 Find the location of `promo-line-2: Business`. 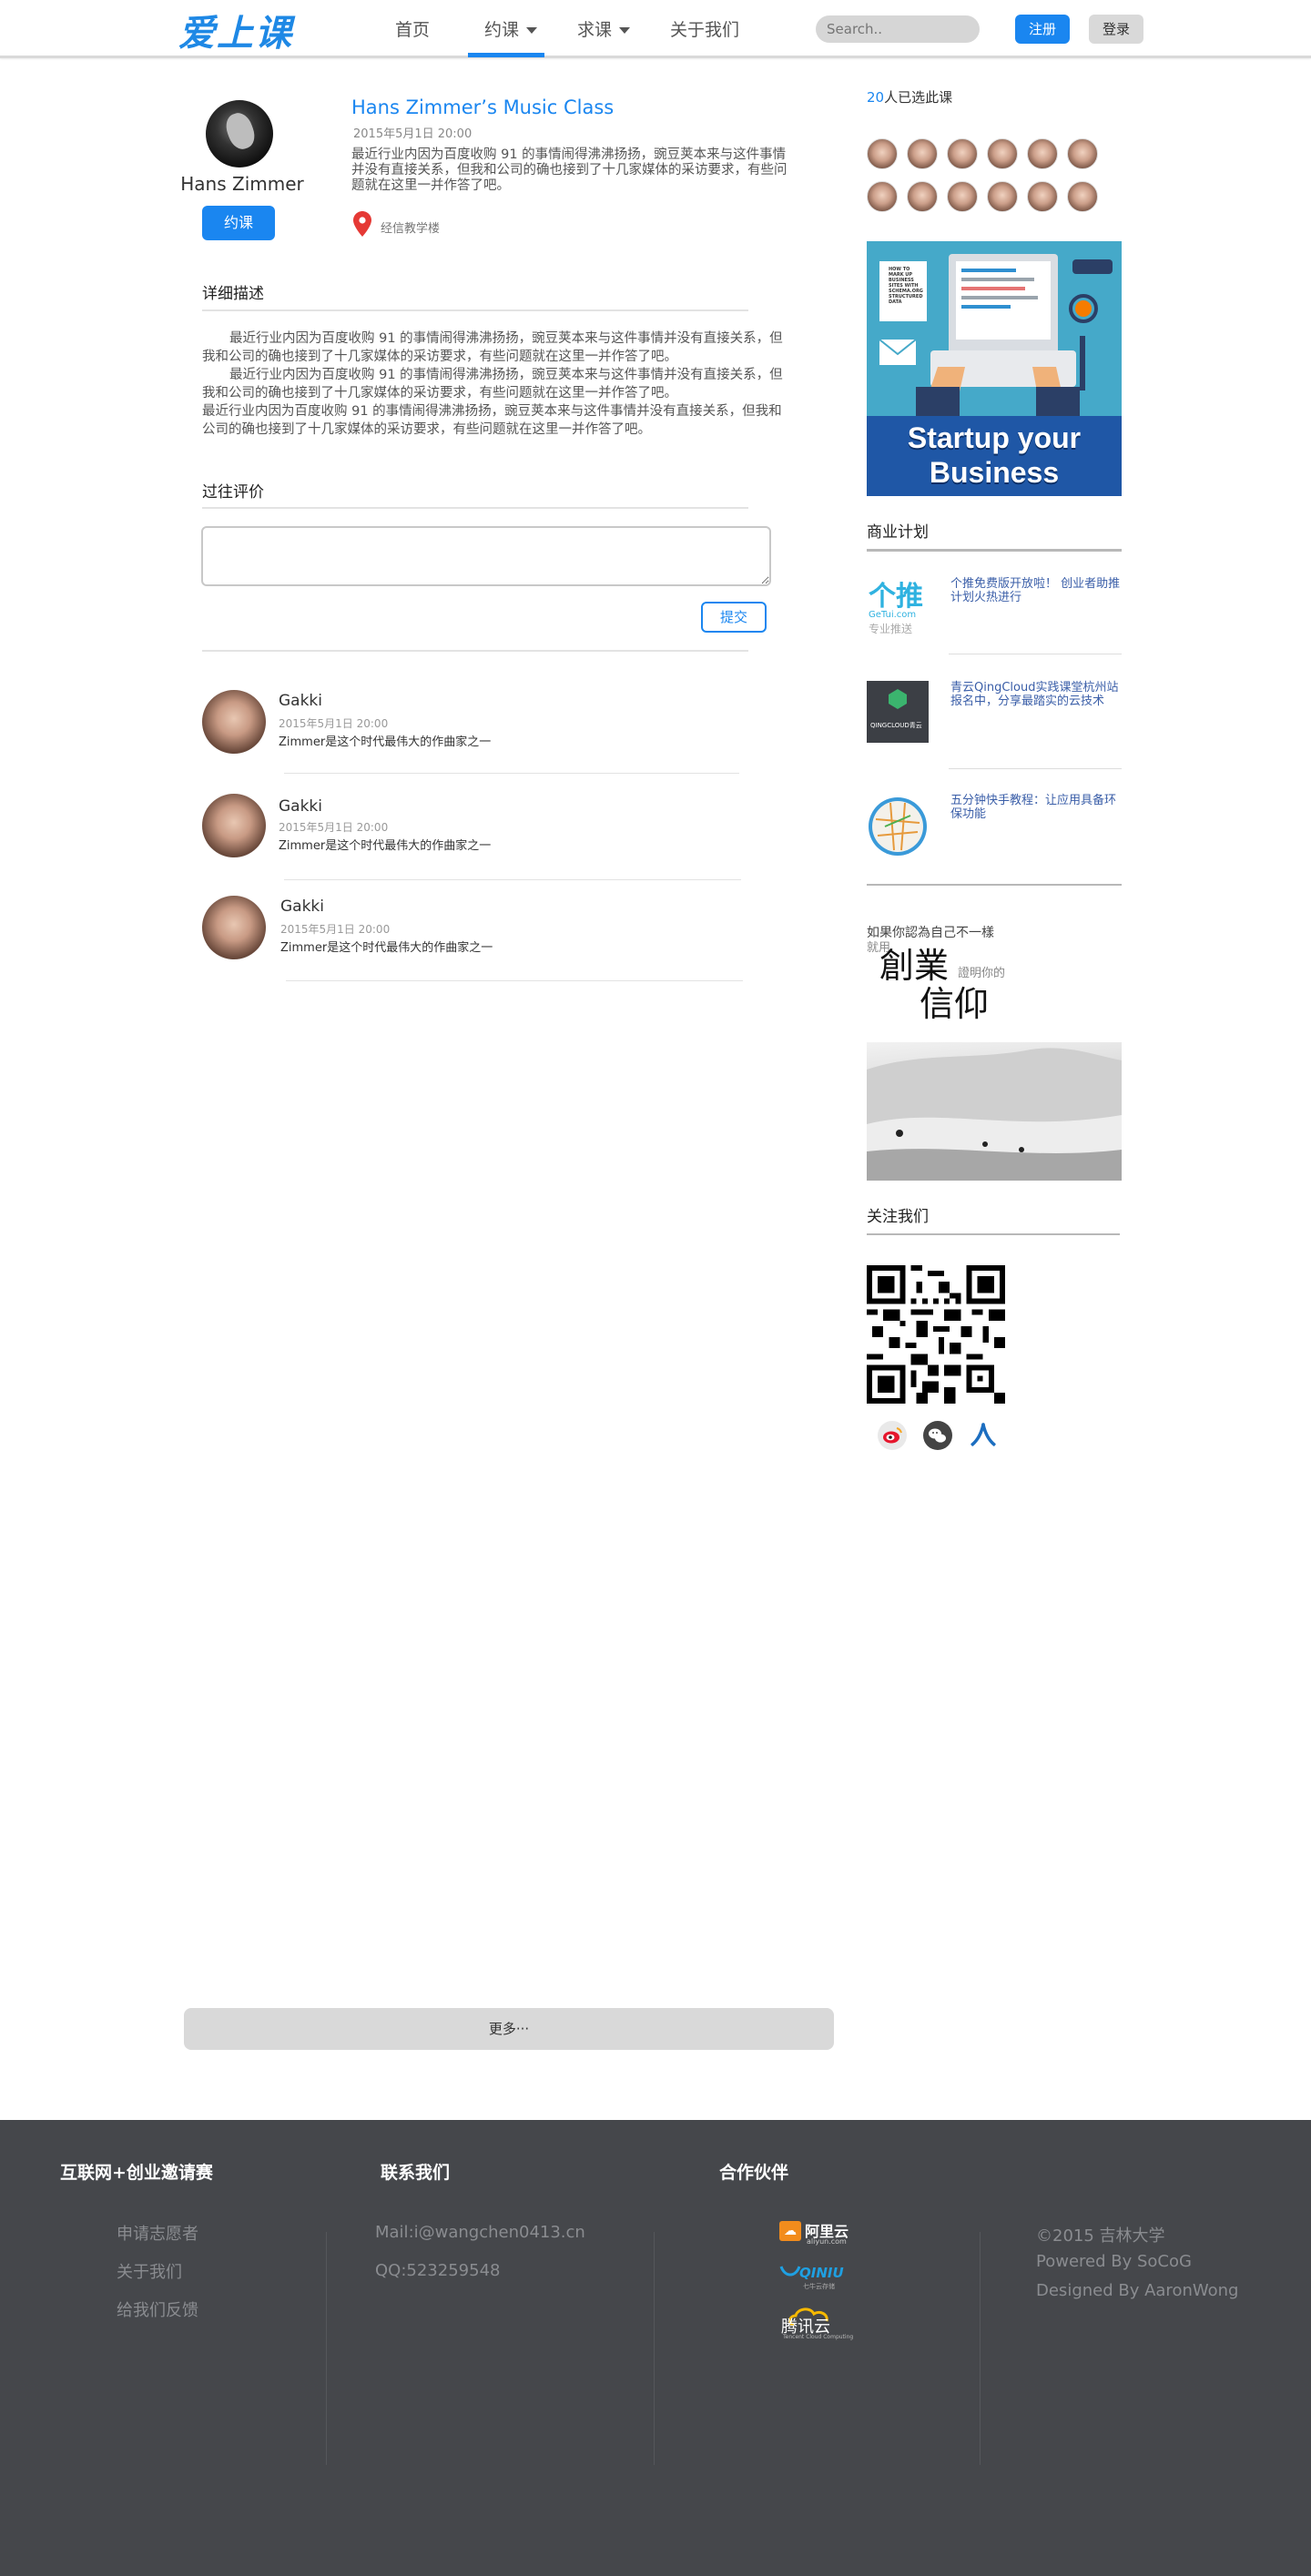

promo-line-2: Business is located at coordinates (994, 472).